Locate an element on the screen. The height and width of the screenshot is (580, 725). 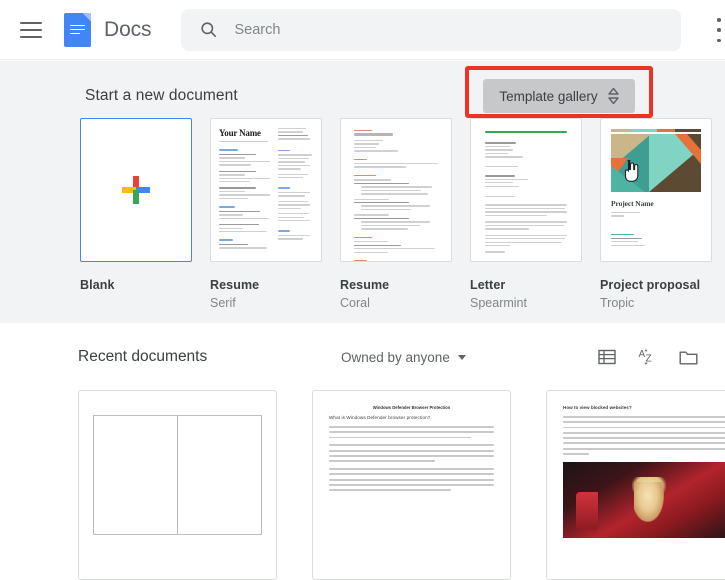
app-title: Docs is located at coordinates (128, 29).